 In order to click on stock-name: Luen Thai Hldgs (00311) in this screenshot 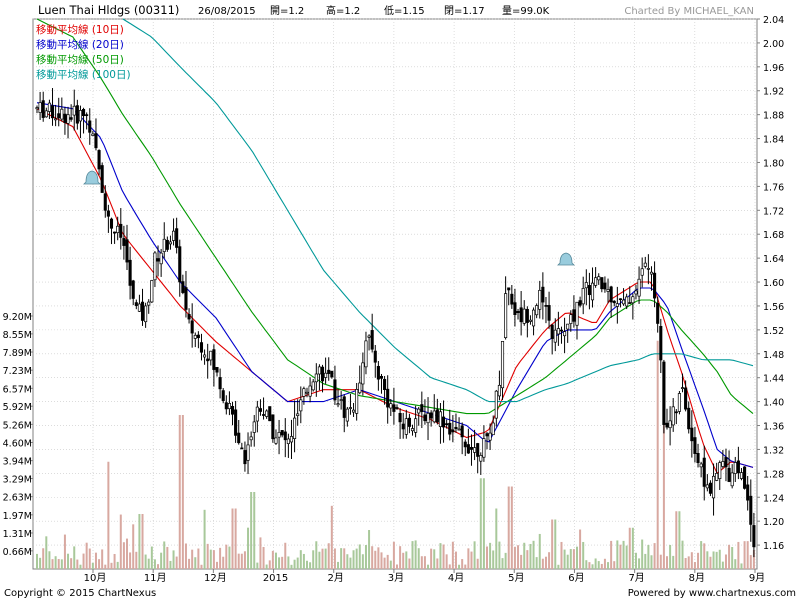, I will do `click(108, 10)`.